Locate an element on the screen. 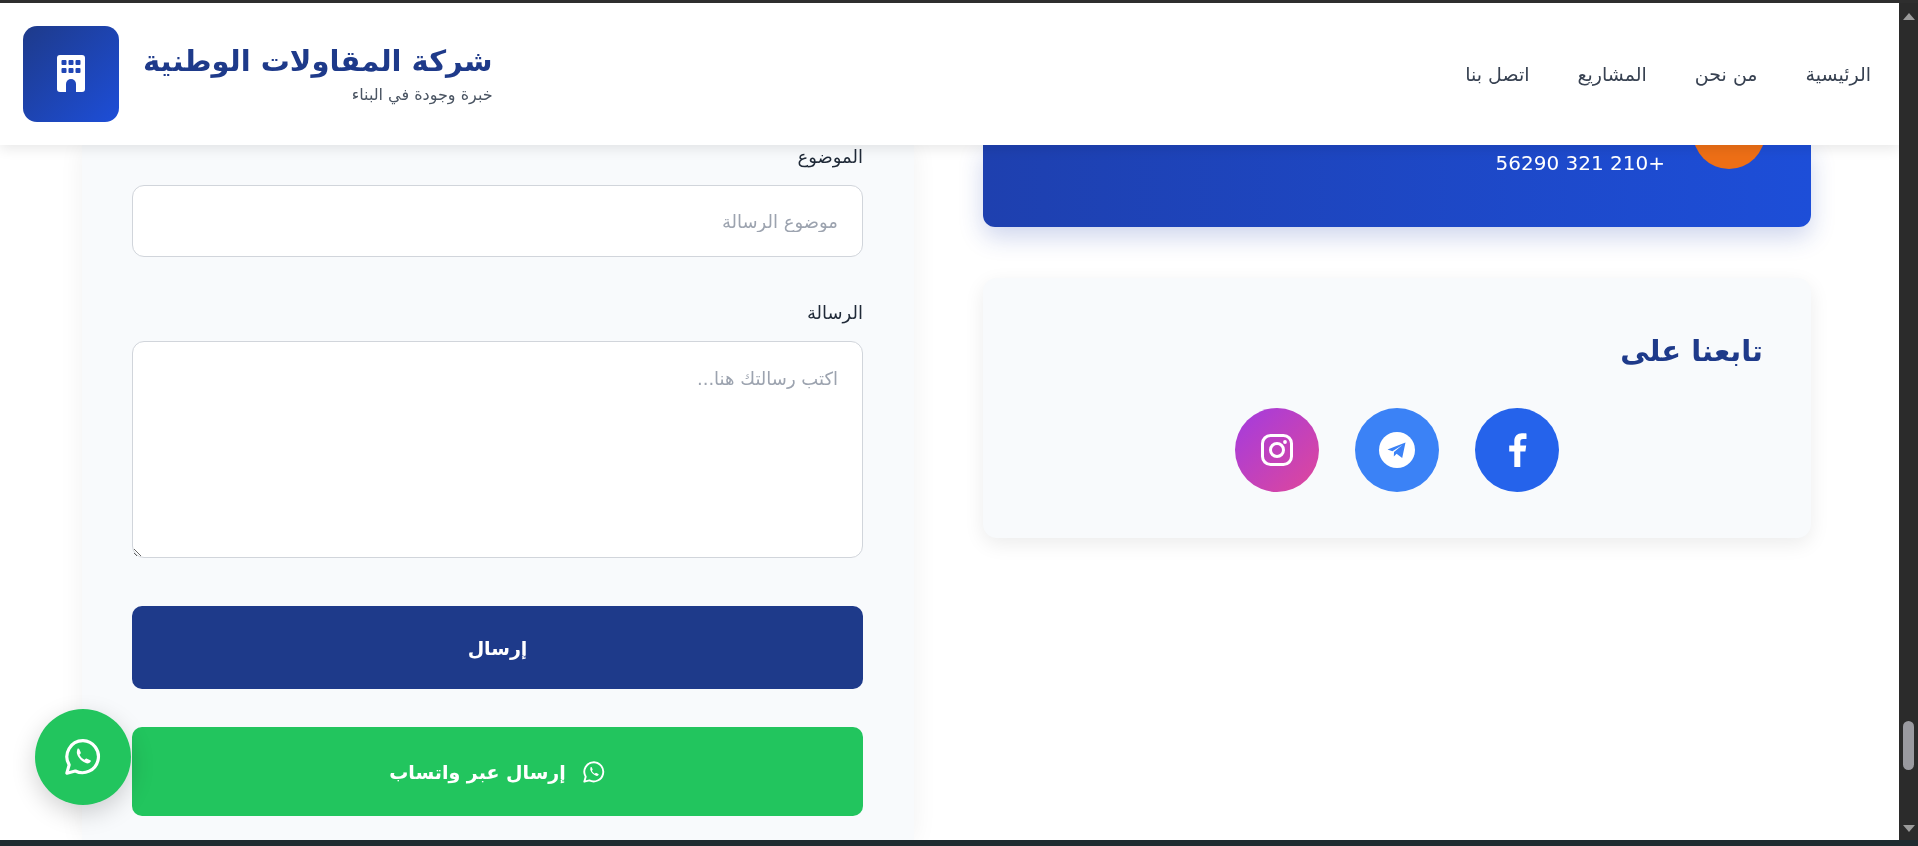 The height and width of the screenshot is (846, 1918). scroll-down-icon is located at coordinates (1908, 828).